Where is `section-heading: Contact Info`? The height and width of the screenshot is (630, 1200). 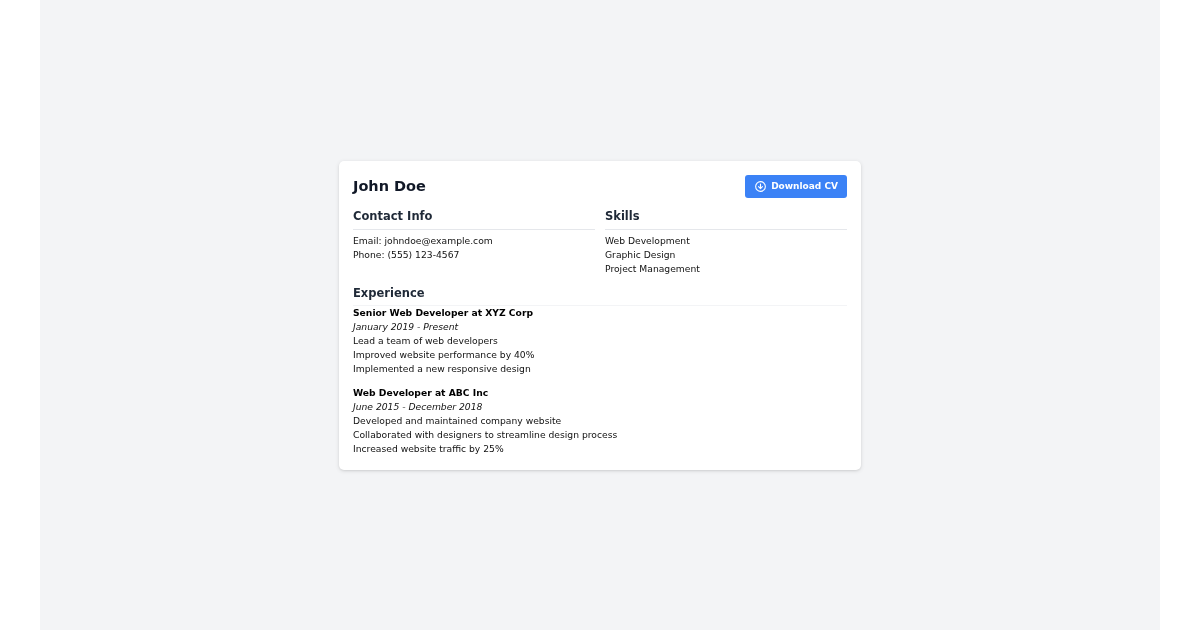 section-heading: Contact Info is located at coordinates (393, 215).